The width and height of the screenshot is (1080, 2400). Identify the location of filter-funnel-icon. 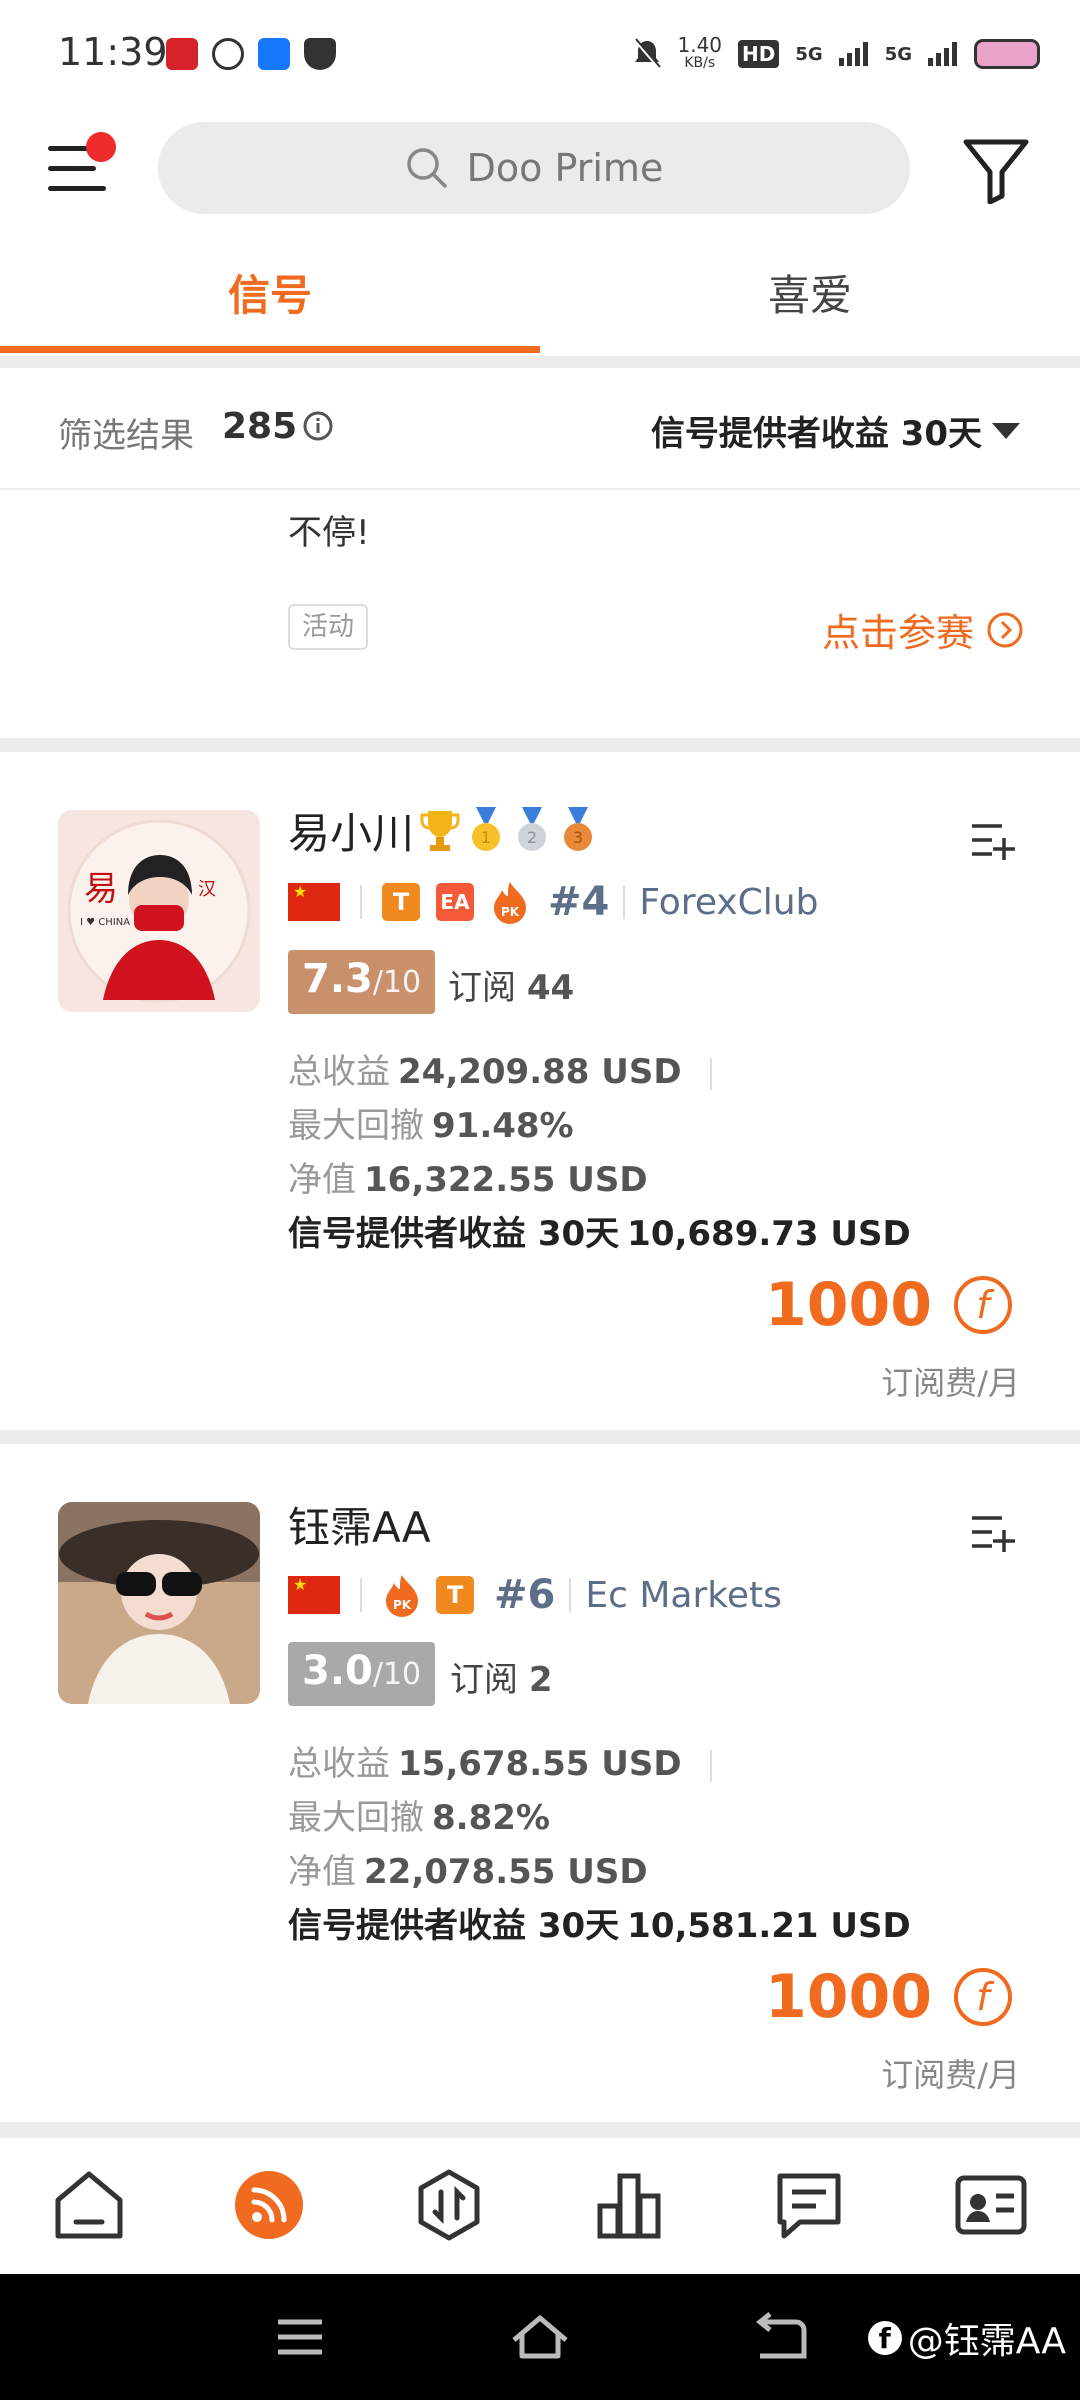
(996, 172).